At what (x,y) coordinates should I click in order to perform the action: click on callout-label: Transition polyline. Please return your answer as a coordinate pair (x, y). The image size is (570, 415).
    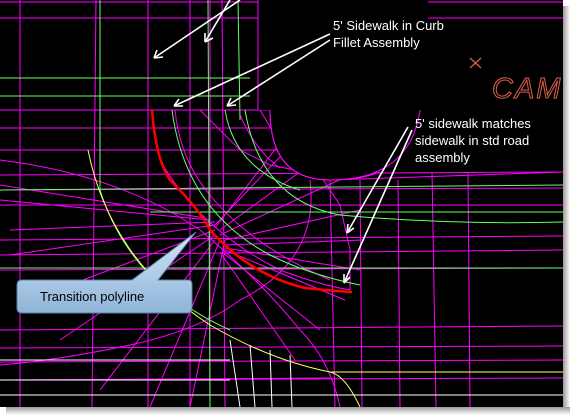
    Looking at the image, I should click on (92, 296).